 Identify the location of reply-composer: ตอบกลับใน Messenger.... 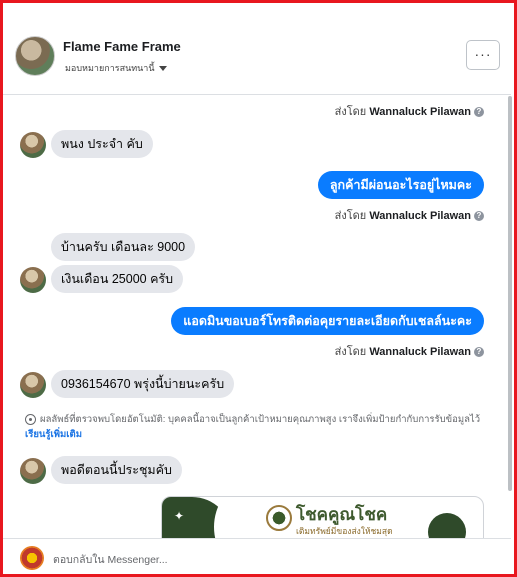
(257, 556).